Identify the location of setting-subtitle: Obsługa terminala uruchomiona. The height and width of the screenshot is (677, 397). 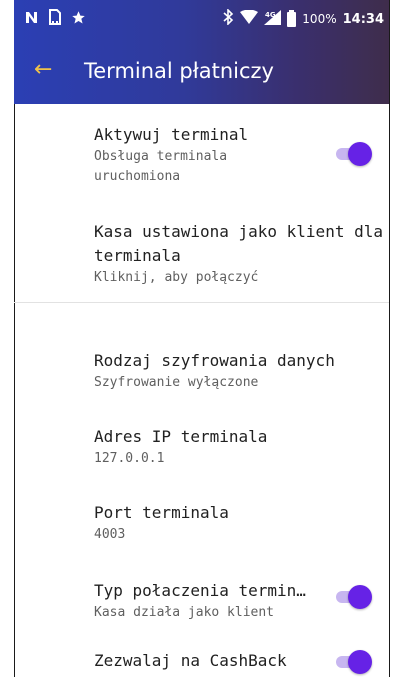
(161, 166).